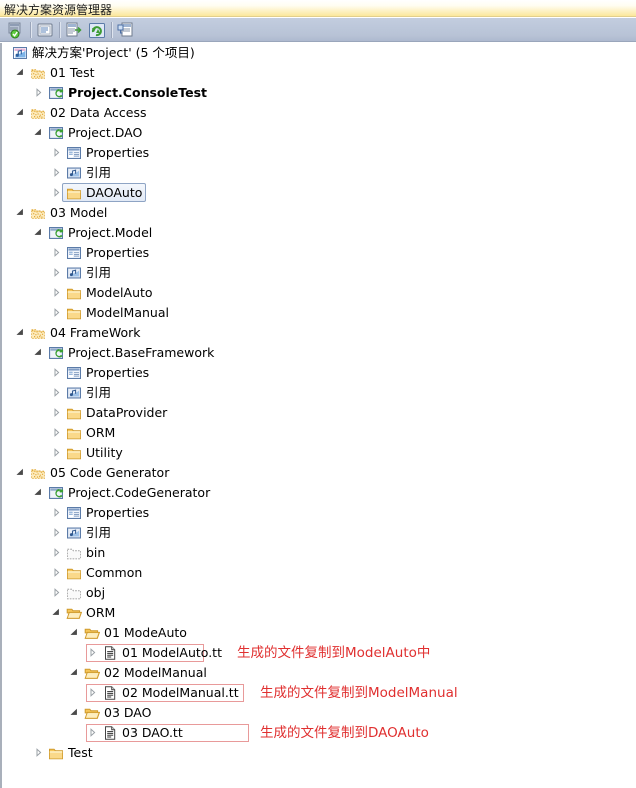 The image size is (636, 788). What do you see at coordinates (319, 113) in the screenshot?
I see `tree-row: 02 Data Access` at bounding box center [319, 113].